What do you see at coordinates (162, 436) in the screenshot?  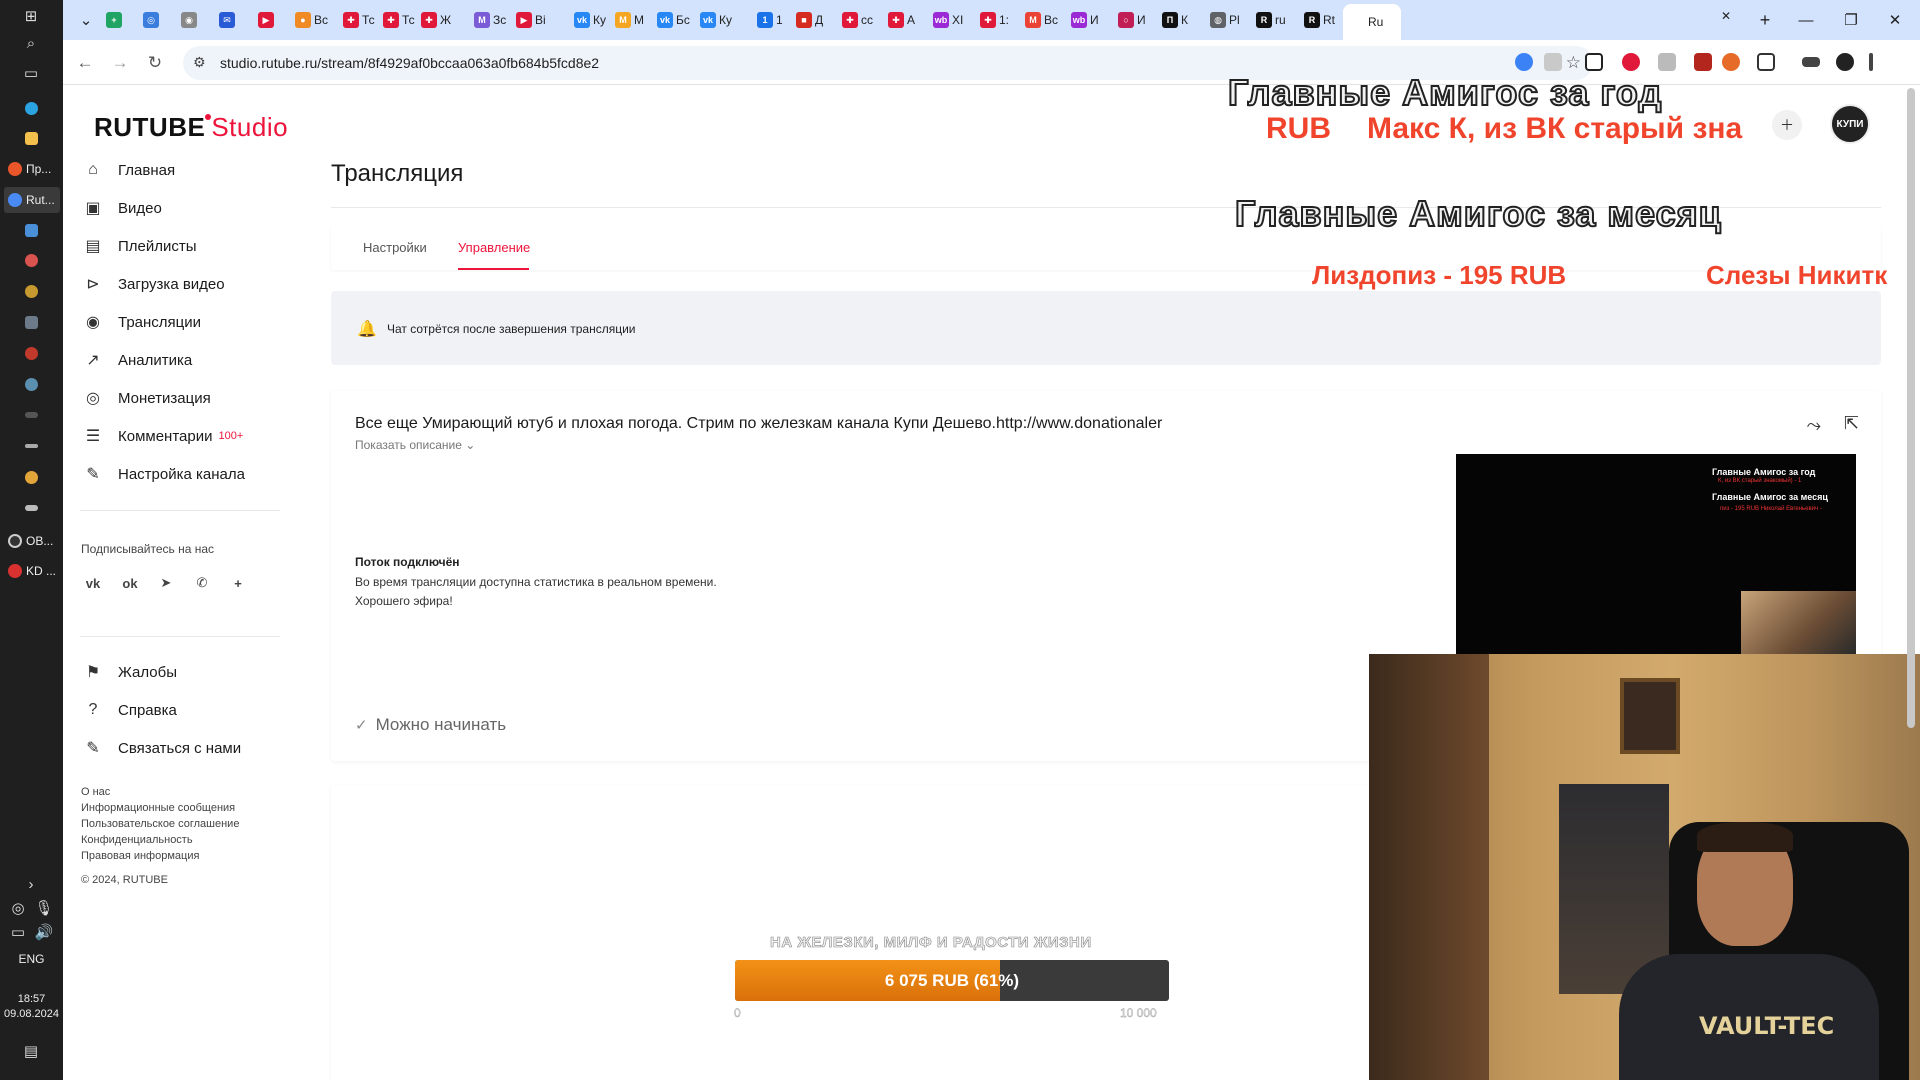 I see `sidebar-item-comments: ☰ Комментарии 100+` at bounding box center [162, 436].